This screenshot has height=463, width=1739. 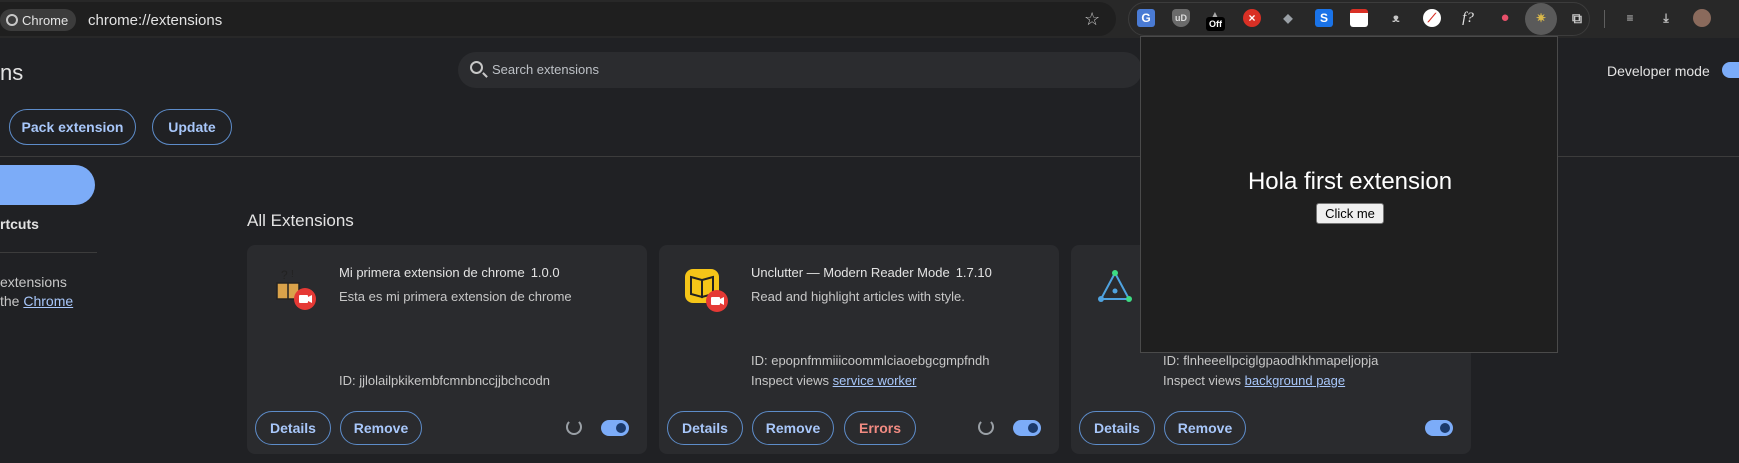 I want to click on unclutter-book-icon, so click(x=706, y=290).